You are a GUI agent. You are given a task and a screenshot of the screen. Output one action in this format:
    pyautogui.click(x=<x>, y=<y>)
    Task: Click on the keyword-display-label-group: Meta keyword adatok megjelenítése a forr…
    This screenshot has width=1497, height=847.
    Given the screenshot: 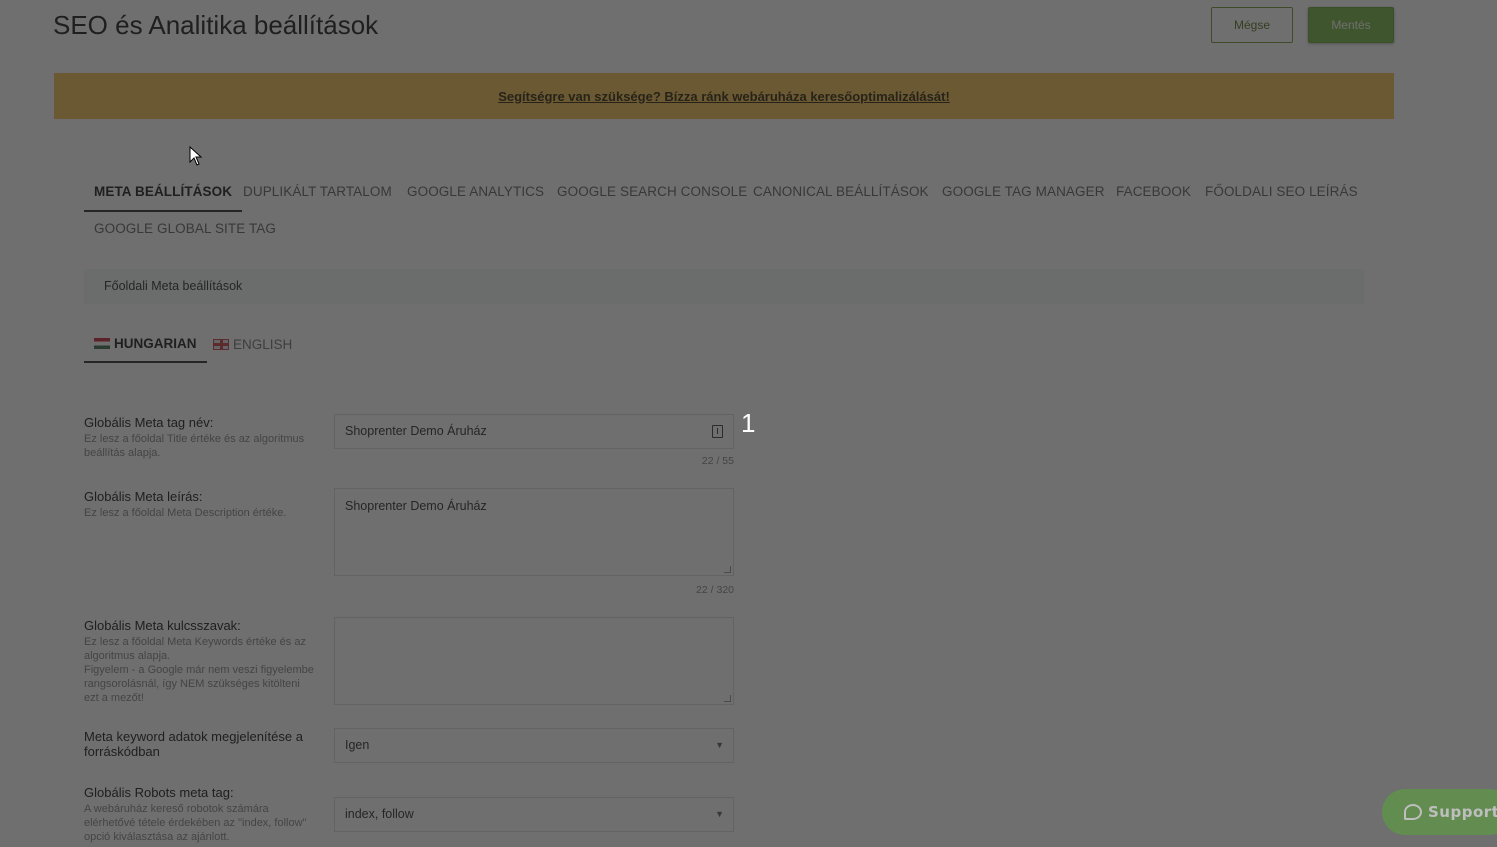 What is the action you would take?
    pyautogui.click(x=199, y=744)
    